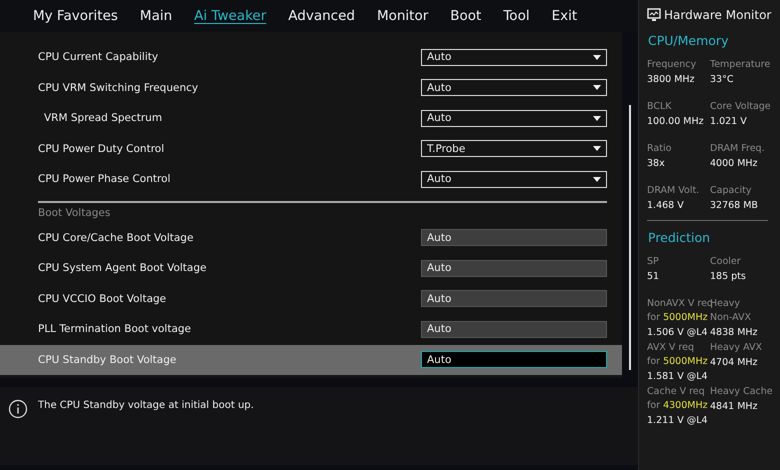 Image resolution: width=780 pixels, height=470 pixels. I want to click on stat-label: DRAM Volt., so click(673, 191).